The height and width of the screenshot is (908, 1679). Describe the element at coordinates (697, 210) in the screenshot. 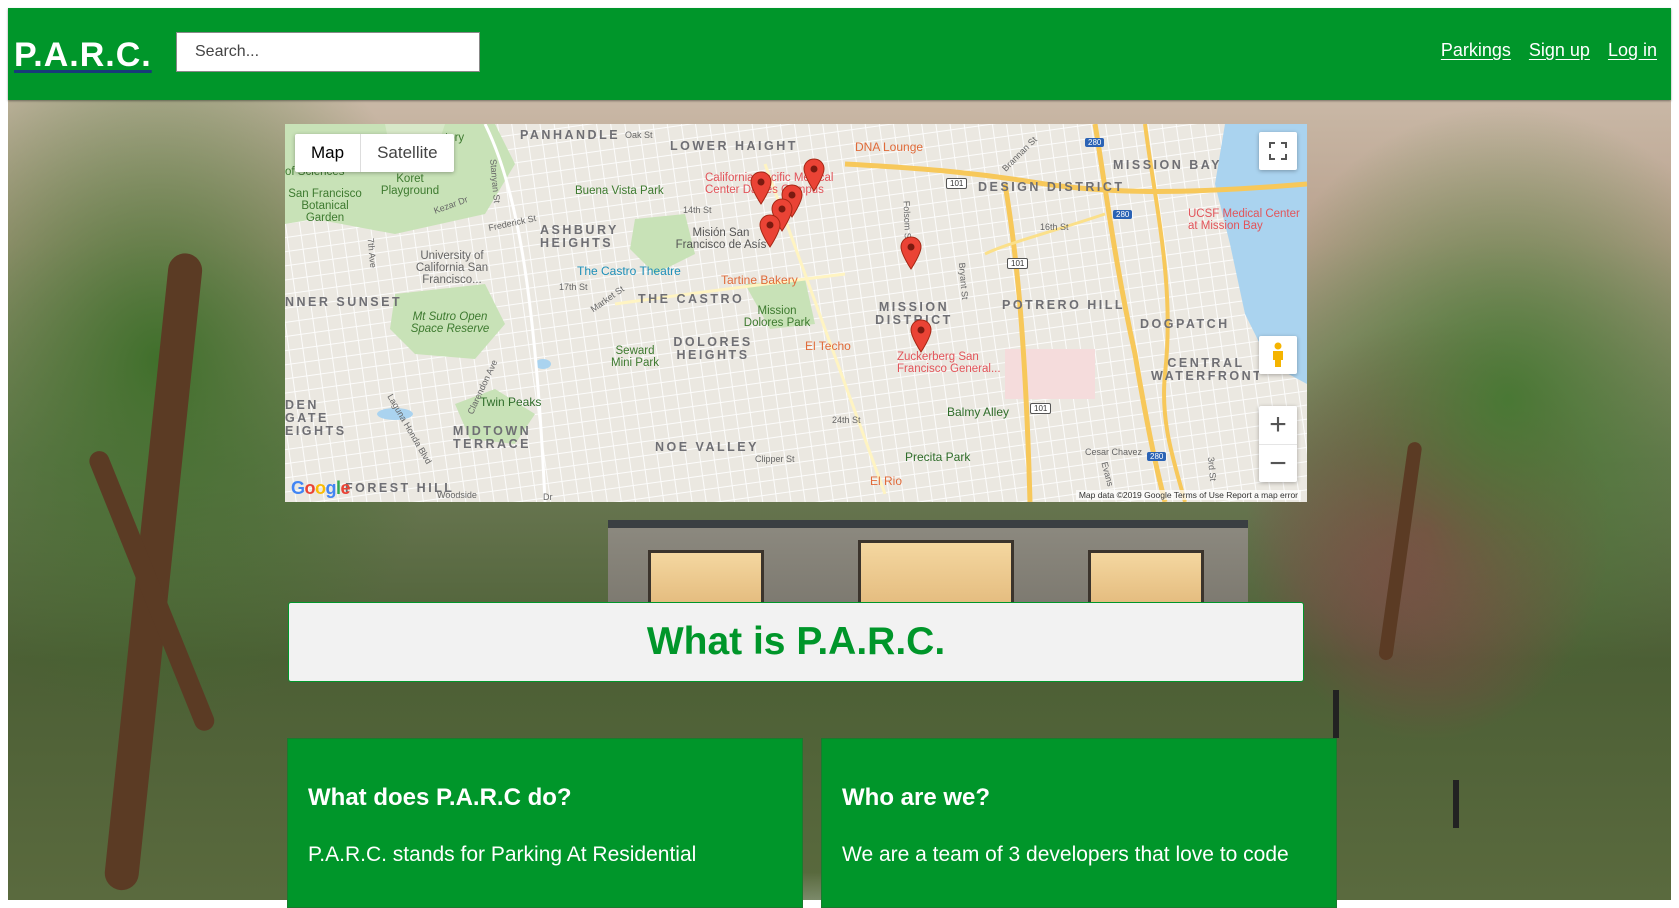

I see `map-label-street: 14th St` at that location.